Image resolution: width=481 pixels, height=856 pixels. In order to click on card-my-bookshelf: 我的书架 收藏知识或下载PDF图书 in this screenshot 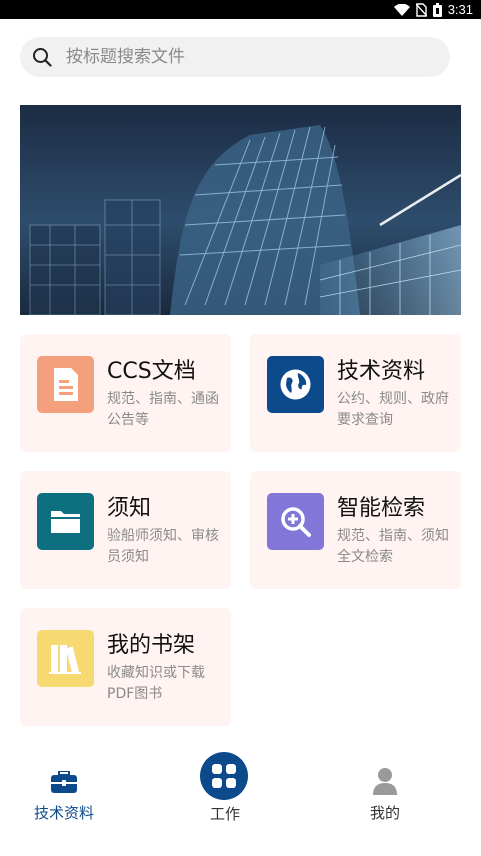, I will do `click(125, 667)`.